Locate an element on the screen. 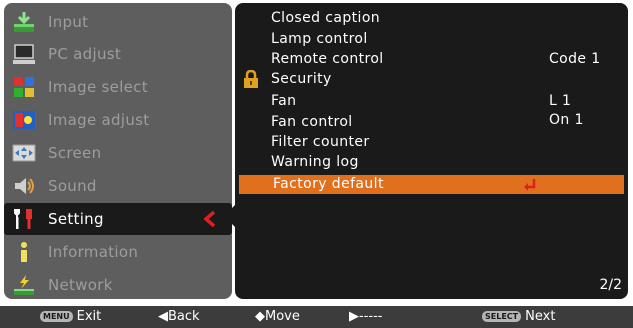 Image resolution: width=633 pixels, height=328 pixels. move-hint: ◆Move is located at coordinates (277, 316).